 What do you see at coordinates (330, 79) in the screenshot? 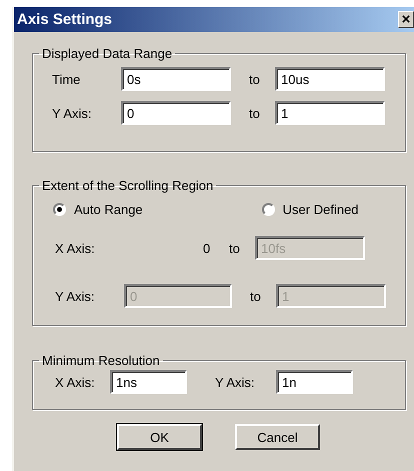
I see `text-field: 10us` at bounding box center [330, 79].